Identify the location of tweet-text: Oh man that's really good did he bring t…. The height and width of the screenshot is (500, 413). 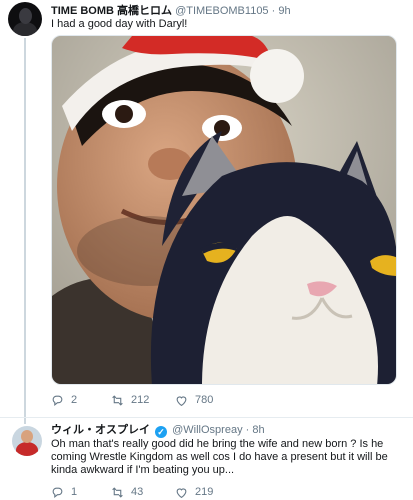
(219, 457).